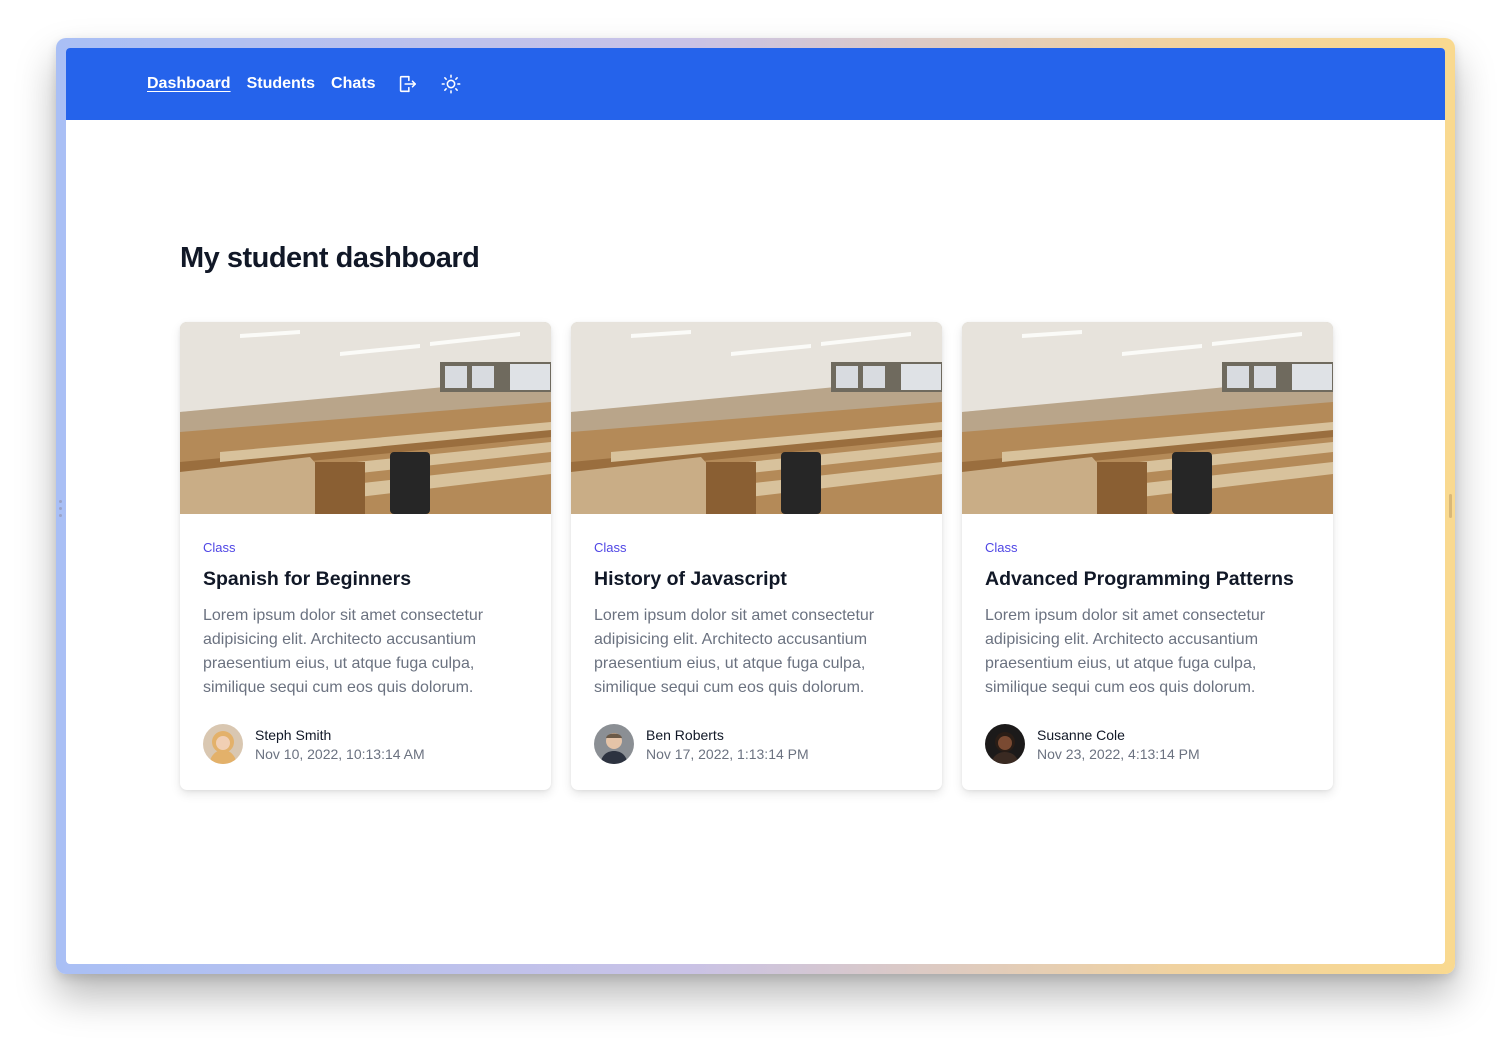 The image size is (1511, 1048). I want to click on card-title: Advanced Programming Patterns, so click(1147, 579).